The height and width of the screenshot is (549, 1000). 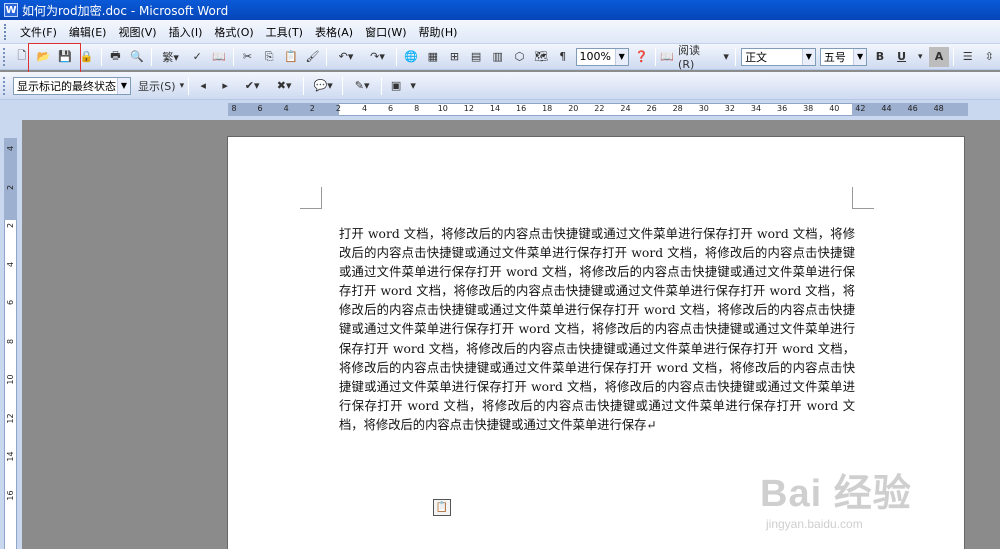 What do you see at coordinates (323, 86) in the screenshot?
I see `insert-comment-icon: 💬▾` at bounding box center [323, 86].